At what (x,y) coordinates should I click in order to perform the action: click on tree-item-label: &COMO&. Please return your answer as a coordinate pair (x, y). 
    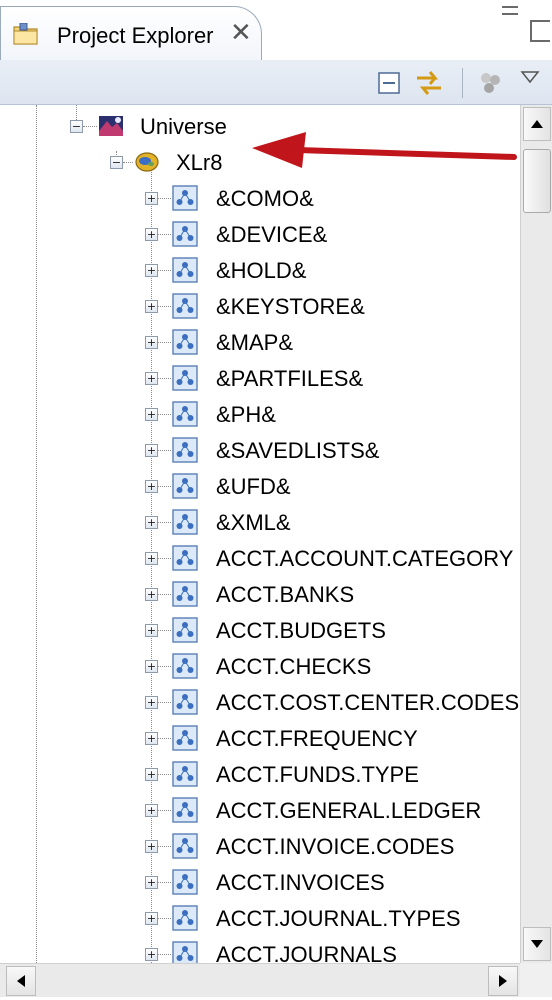
    Looking at the image, I should click on (265, 198).